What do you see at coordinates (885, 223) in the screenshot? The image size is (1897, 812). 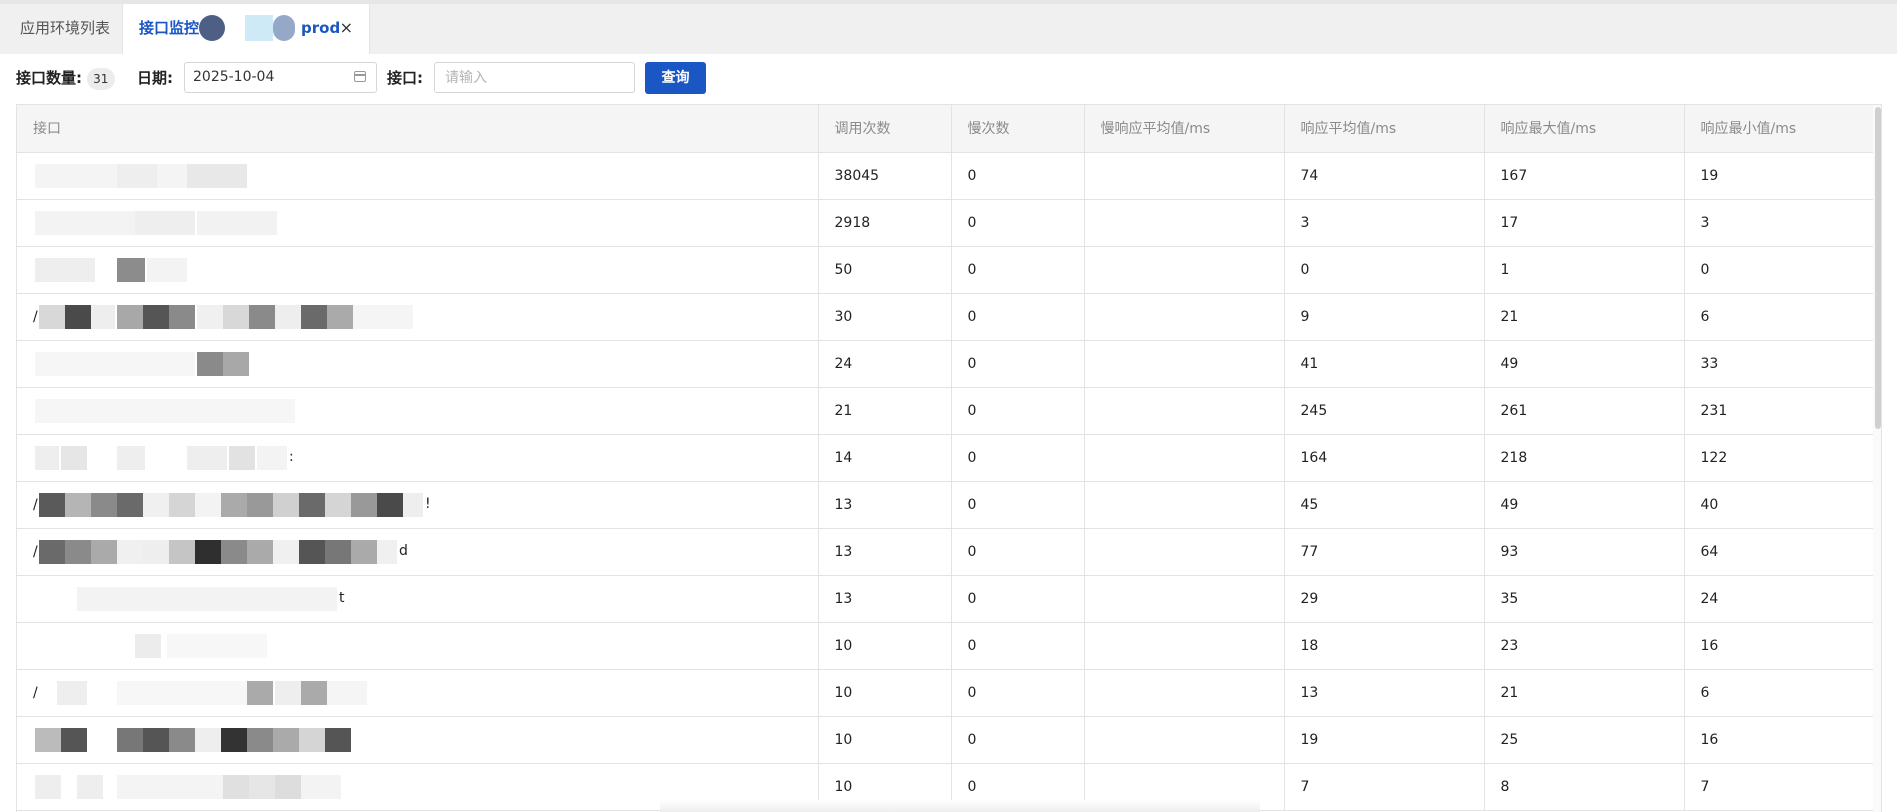 I see `cell-calls: 2918` at bounding box center [885, 223].